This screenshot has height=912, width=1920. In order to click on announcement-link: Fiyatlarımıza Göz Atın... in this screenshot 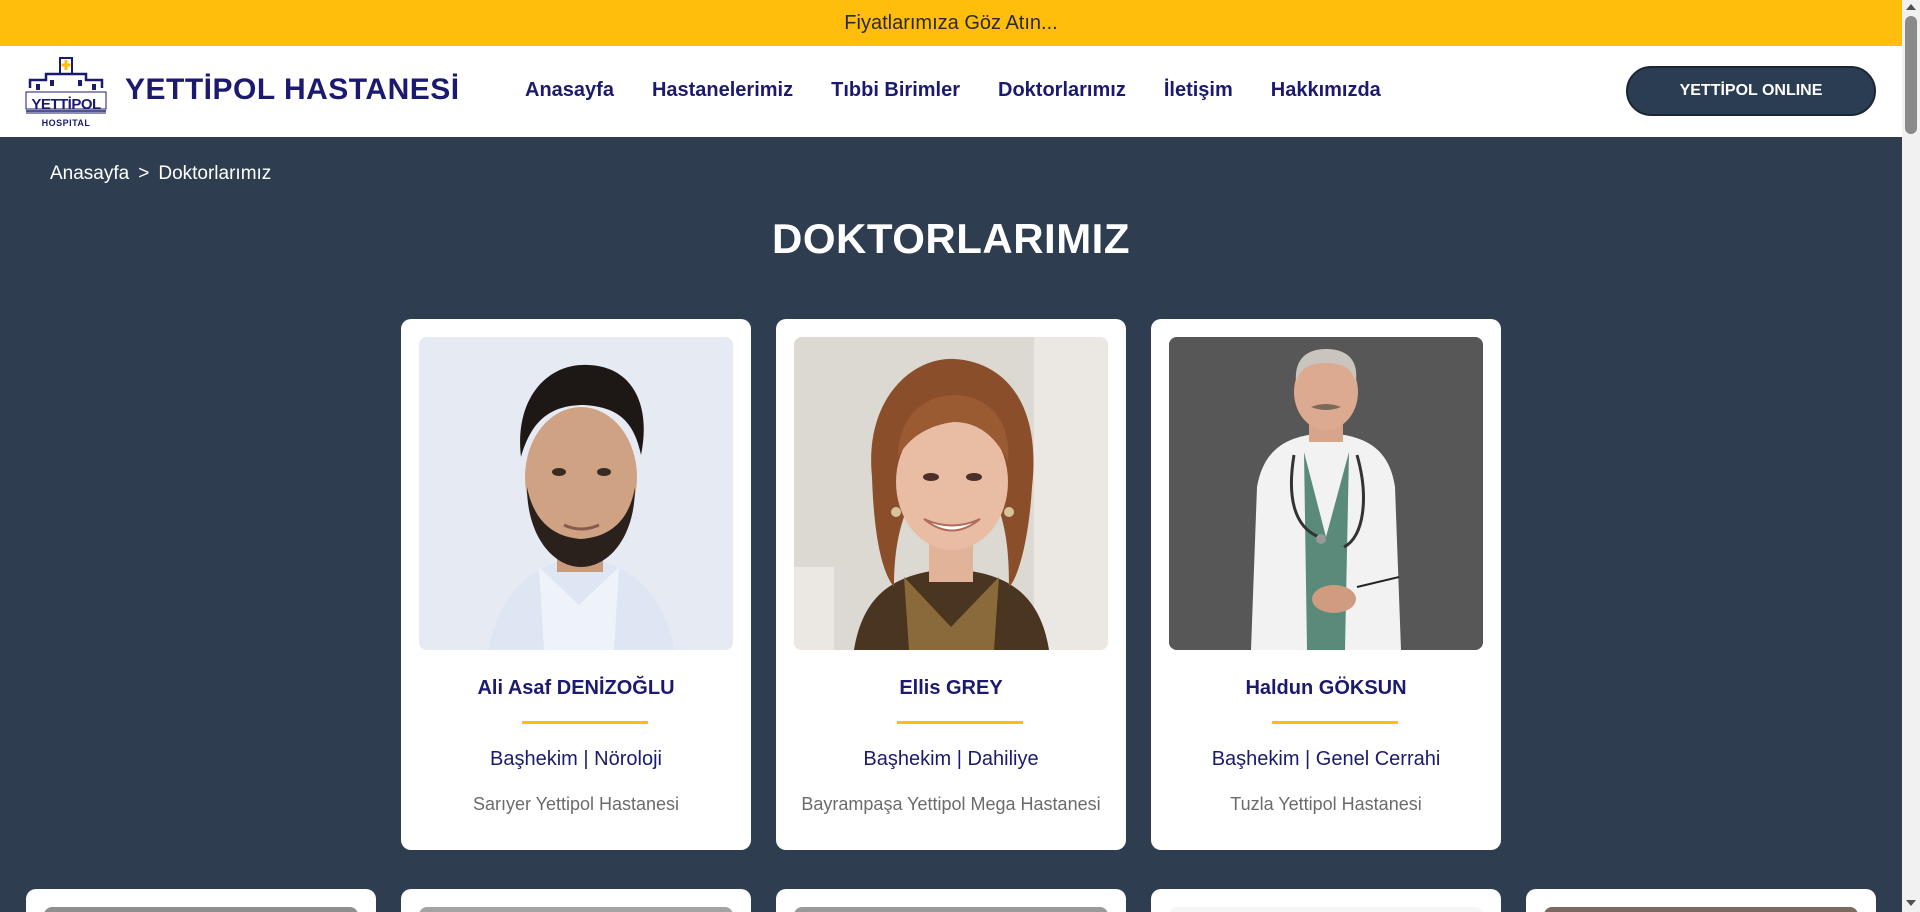, I will do `click(950, 23)`.